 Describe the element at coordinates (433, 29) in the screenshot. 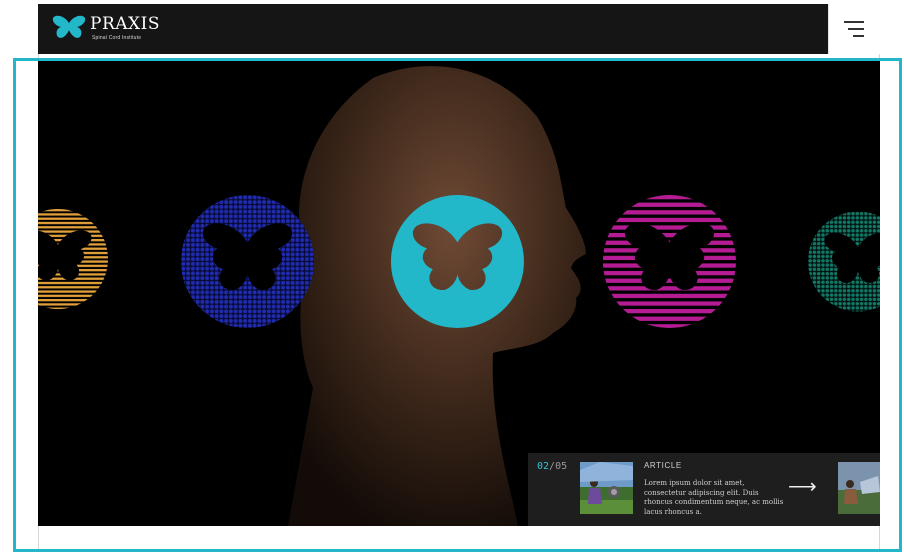

I see `header-bar: PRAXIS Spinal Cord Institute` at that location.